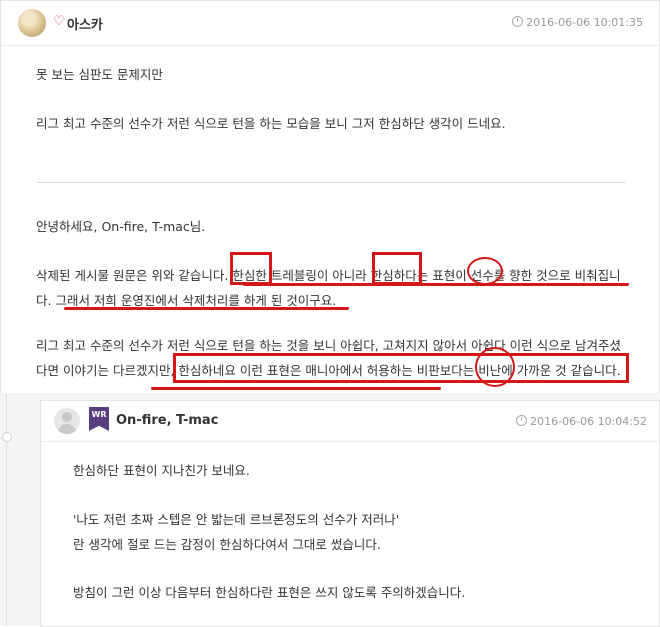 Image resolution: width=660 pixels, height=627 pixels. Describe the element at coordinates (161, 470) in the screenshot. I see `reply-line: 한심하단 표현이 지나친가 보네요.` at that location.